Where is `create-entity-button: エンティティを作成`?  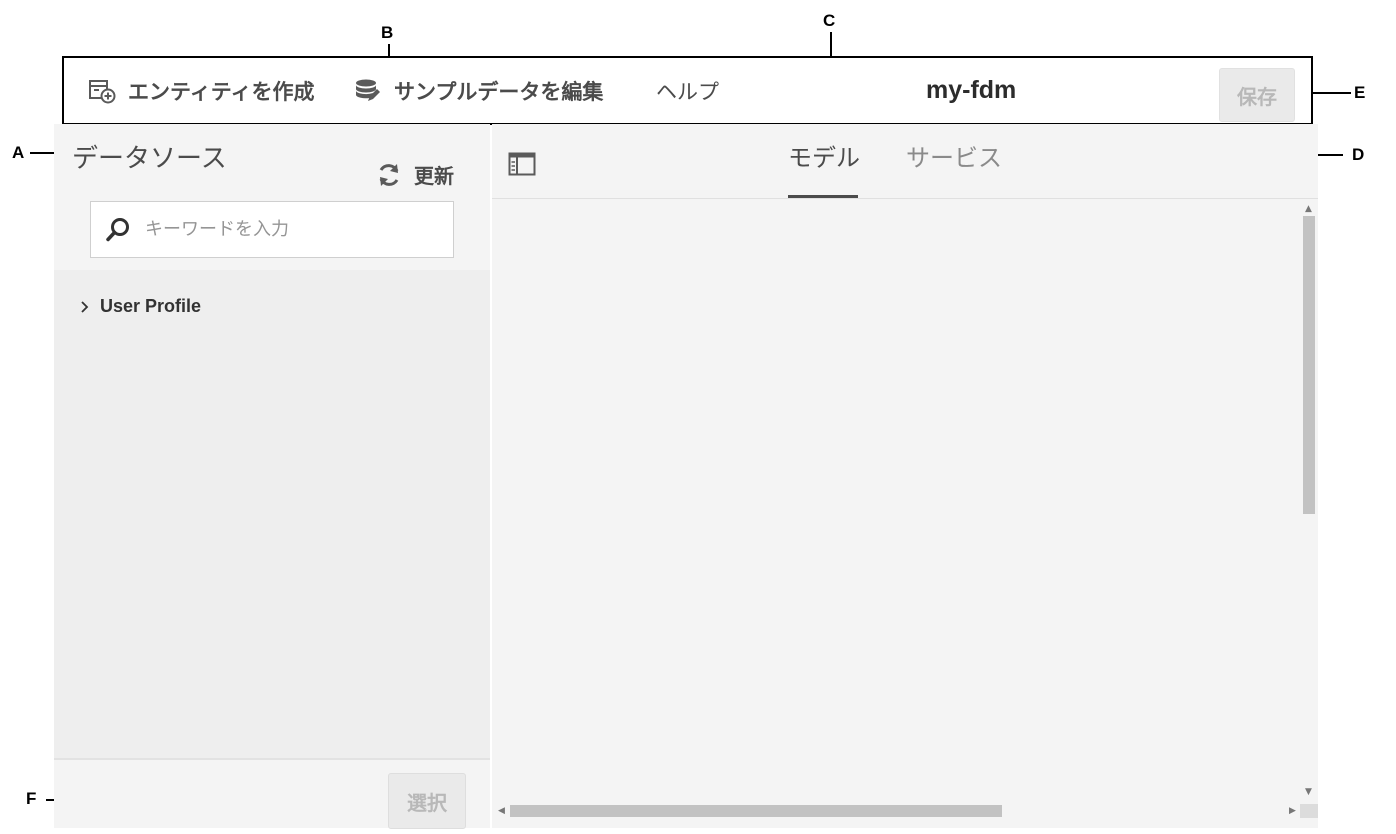 create-entity-button: エンティティを作成 is located at coordinates (201, 90).